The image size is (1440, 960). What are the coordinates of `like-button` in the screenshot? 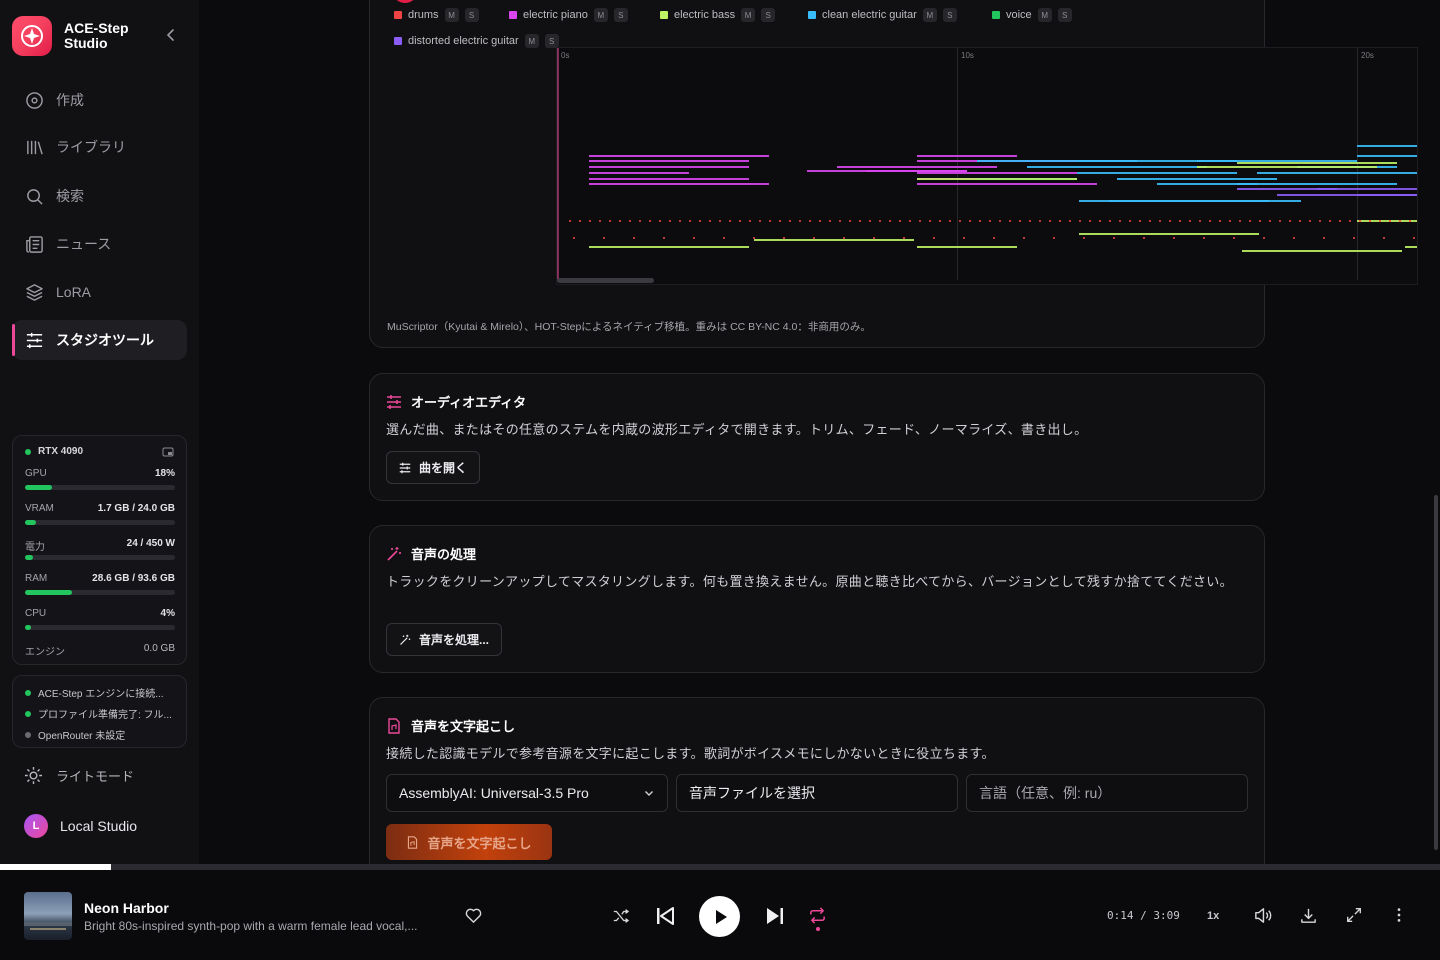 It's located at (473, 915).